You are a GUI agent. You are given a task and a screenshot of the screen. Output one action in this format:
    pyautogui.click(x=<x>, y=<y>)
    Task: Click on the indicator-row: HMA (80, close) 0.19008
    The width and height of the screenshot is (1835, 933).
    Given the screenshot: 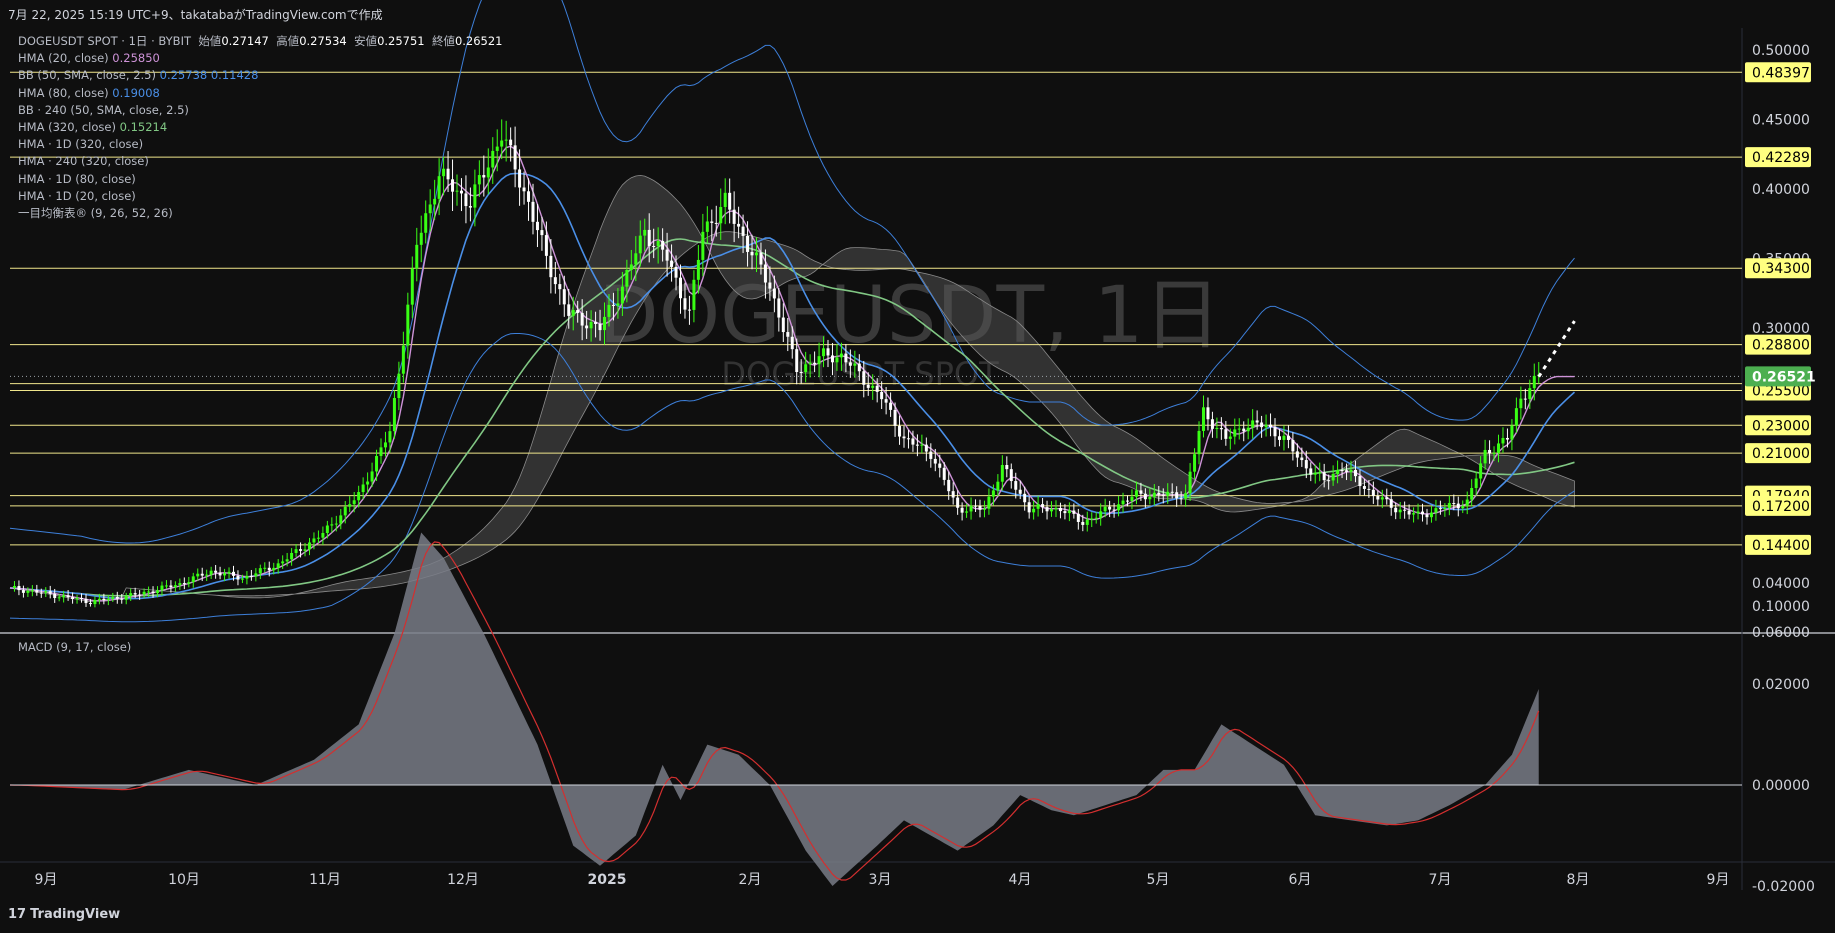 What is the action you would take?
    pyautogui.click(x=260, y=93)
    